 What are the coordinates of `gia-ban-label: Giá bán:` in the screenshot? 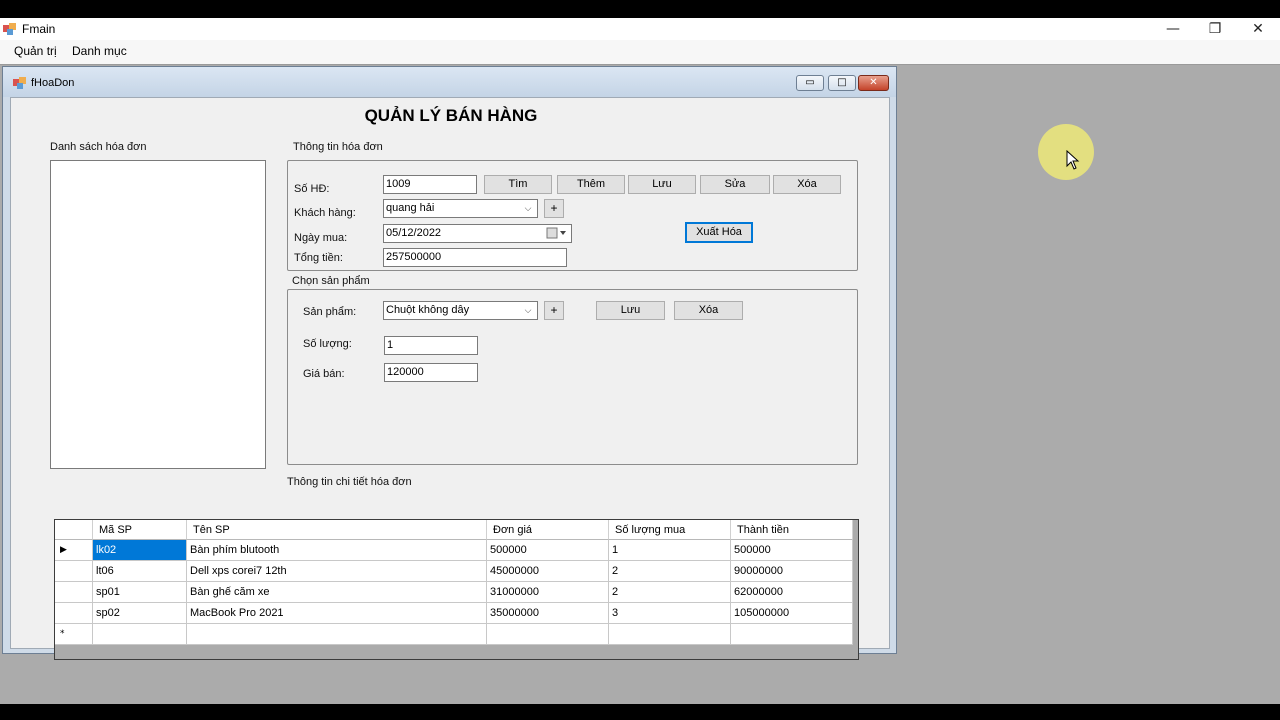 It's located at (324, 374).